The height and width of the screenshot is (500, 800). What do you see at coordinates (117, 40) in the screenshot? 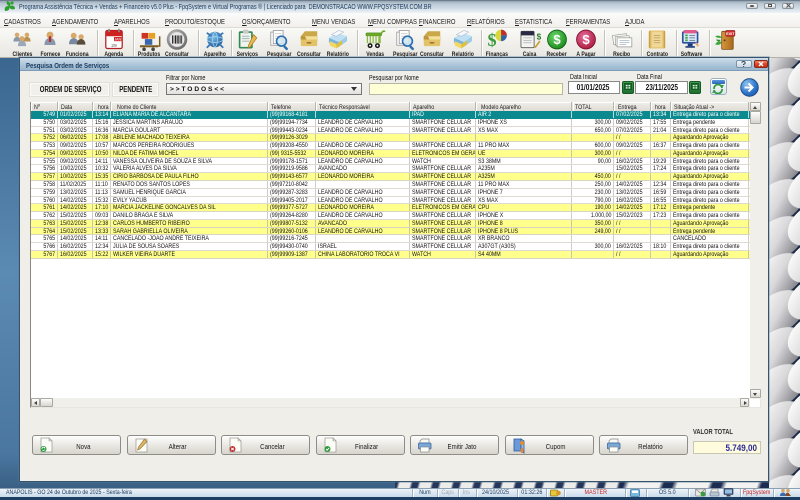
I see `svg-text: JAN` at bounding box center [117, 40].